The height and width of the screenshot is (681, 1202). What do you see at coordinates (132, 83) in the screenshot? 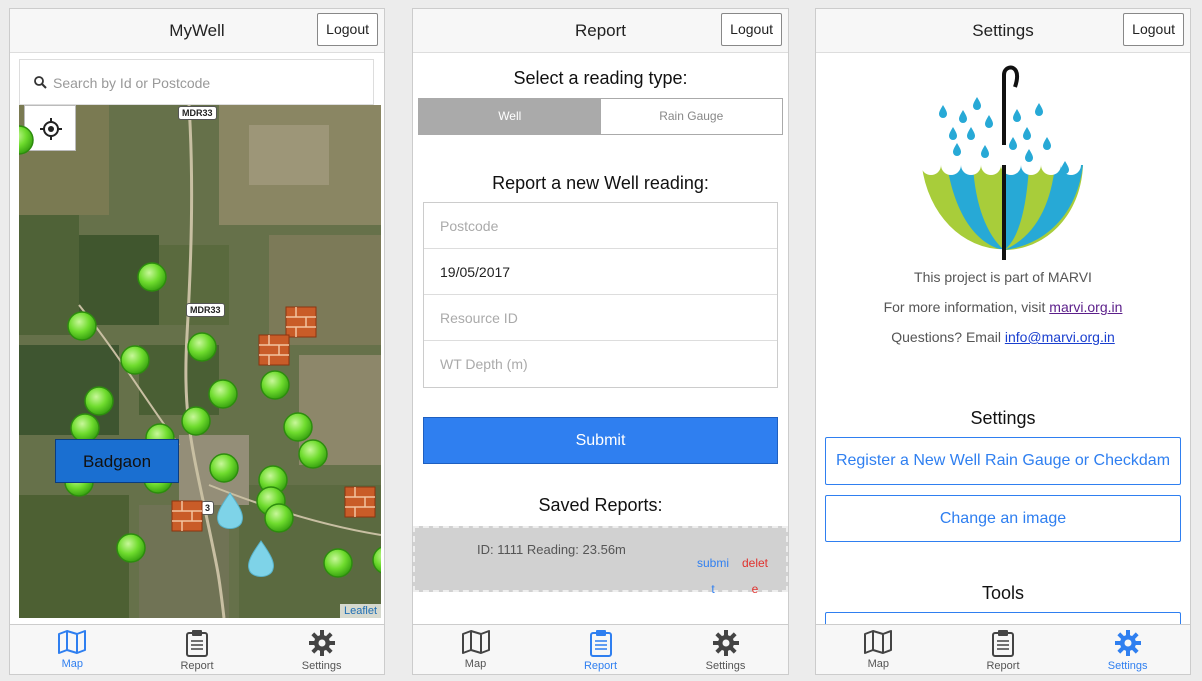
I see `search-placeholder: Search by Id or Postcode` at bounding box center [132, 83].